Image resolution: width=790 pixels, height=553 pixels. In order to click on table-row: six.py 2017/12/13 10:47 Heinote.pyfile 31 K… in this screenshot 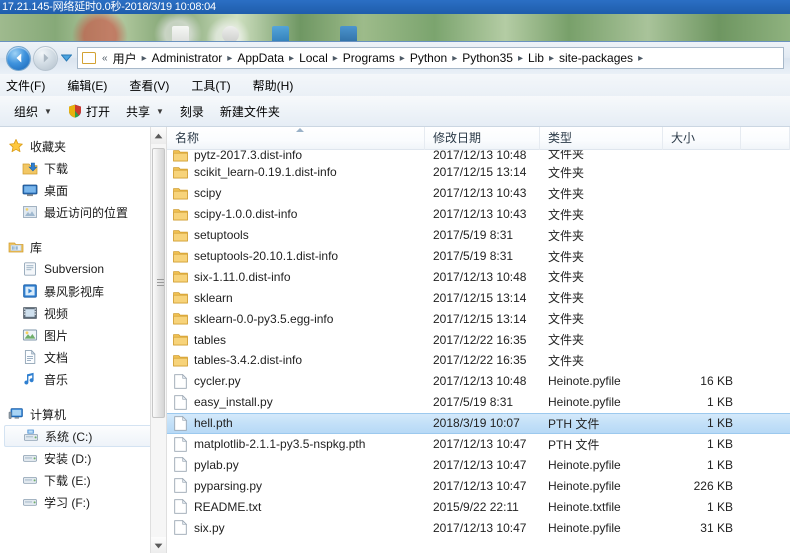, I will do `click(478, 527)`.